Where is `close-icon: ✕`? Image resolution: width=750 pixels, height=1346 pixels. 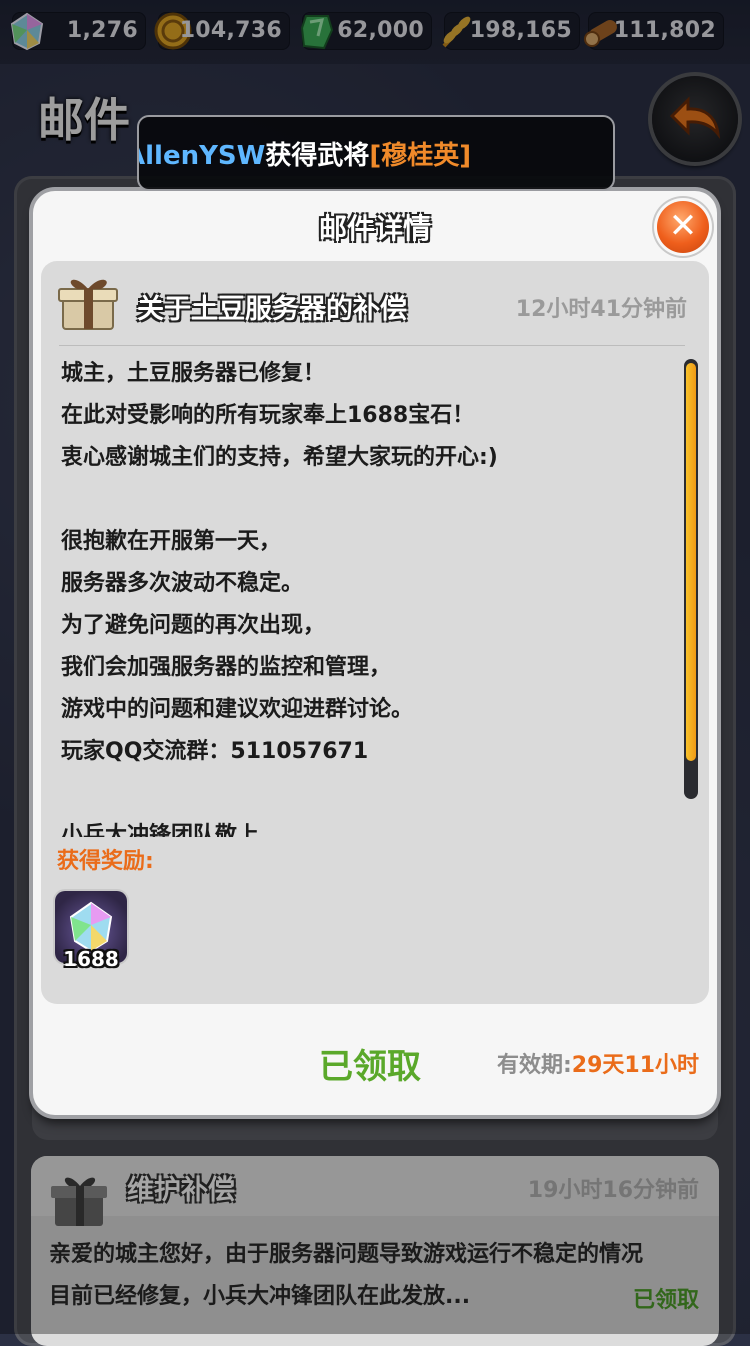
close-icon: ✕ is located at coordinates (683, 226).